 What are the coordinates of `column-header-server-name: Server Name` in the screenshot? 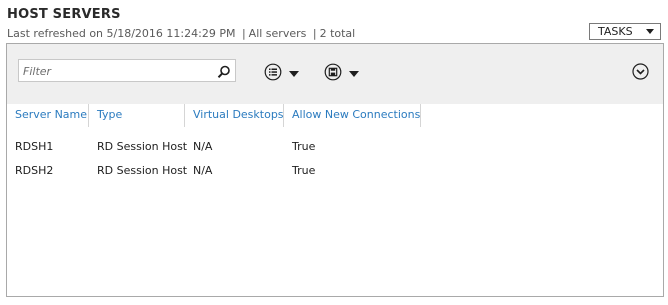 It's located at (48, 115).